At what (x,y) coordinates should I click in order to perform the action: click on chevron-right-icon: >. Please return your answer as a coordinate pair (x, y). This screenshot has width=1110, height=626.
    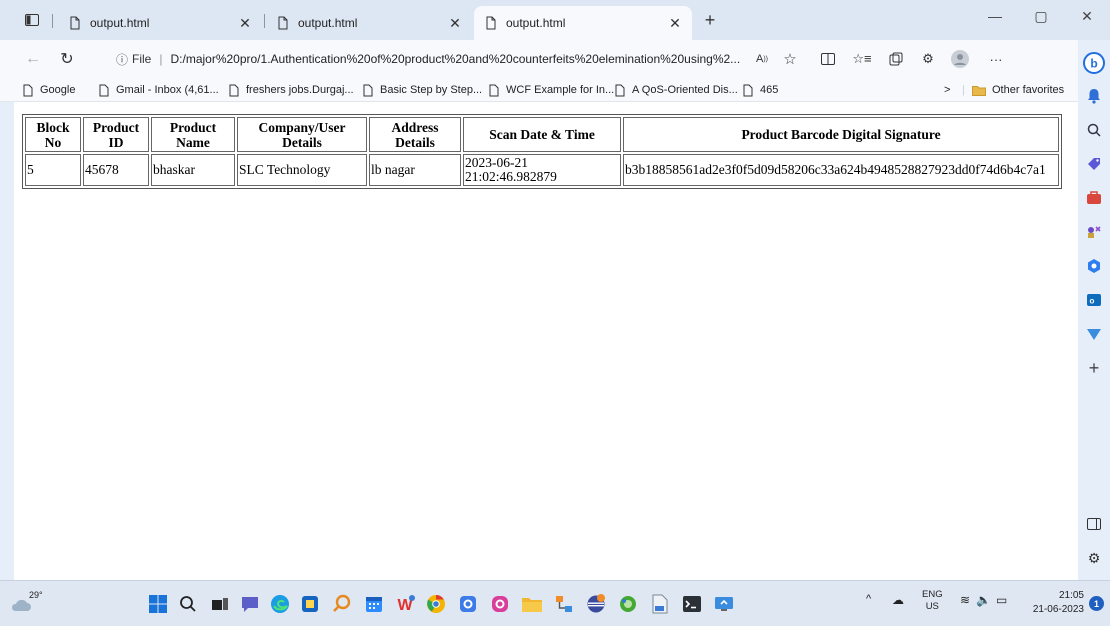
    Looking at the image, I should click on (947, 90).